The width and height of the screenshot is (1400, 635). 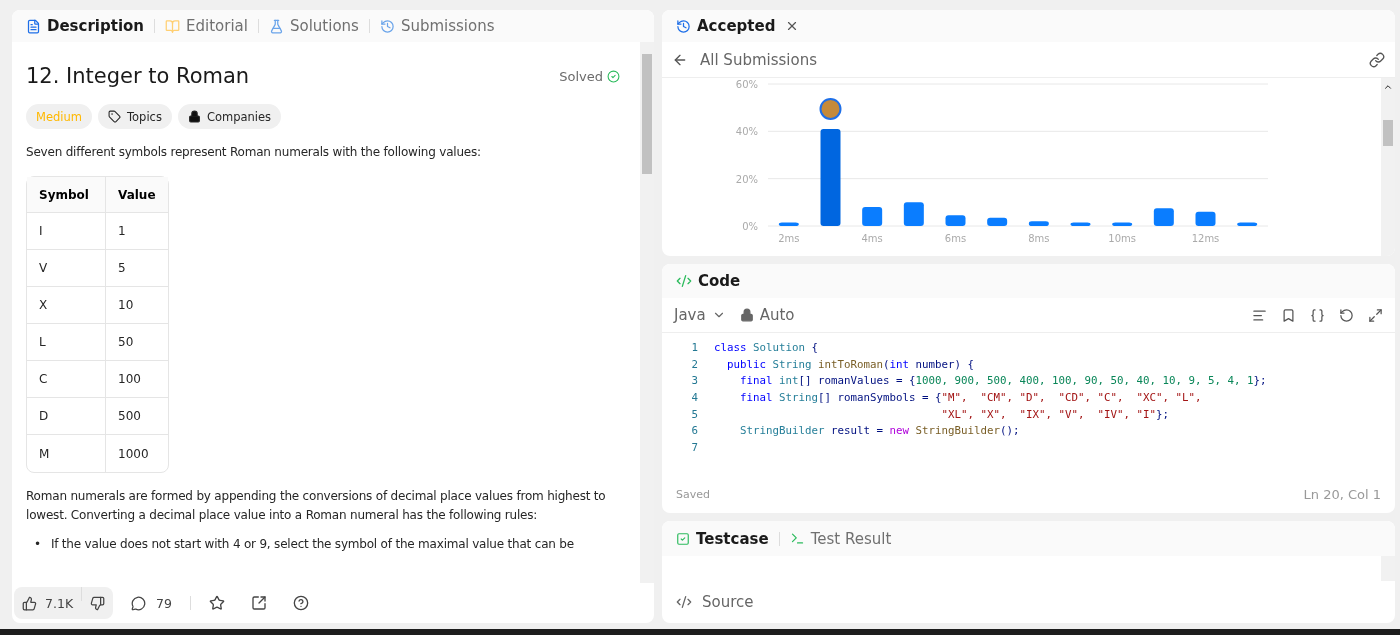 What do you see at coordinates (694, 414) in the screenshot?
I see `line-number: 5` at bounding box center [694, 414].